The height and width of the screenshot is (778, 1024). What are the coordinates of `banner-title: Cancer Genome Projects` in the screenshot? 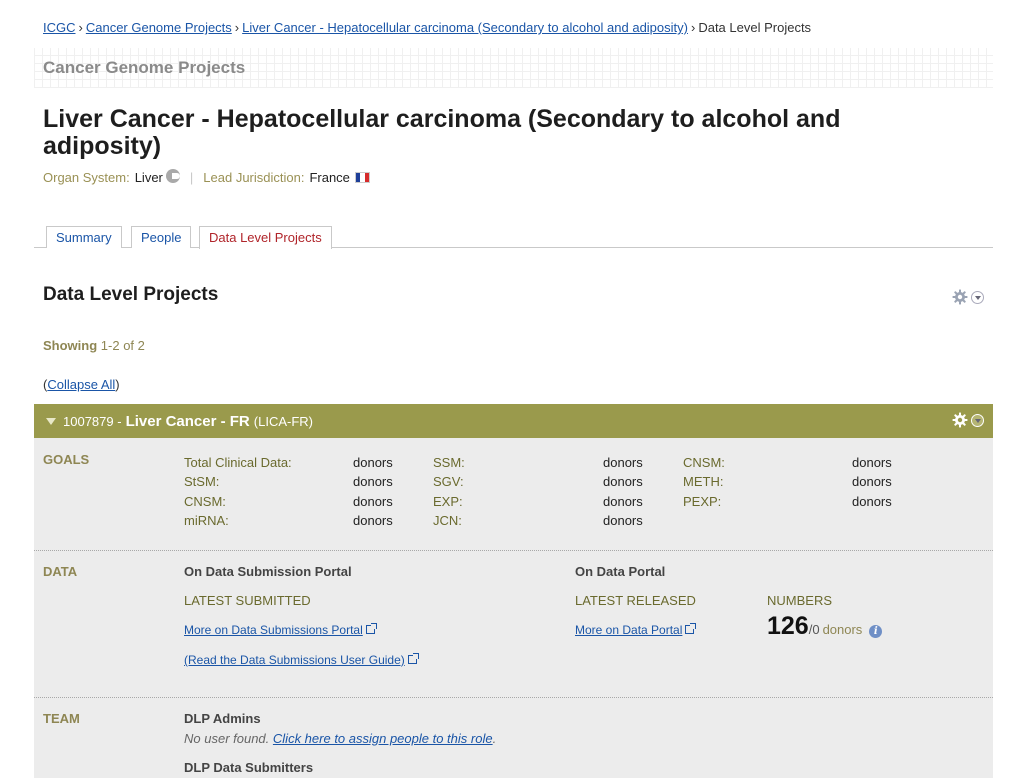 It's located at (144, 67).